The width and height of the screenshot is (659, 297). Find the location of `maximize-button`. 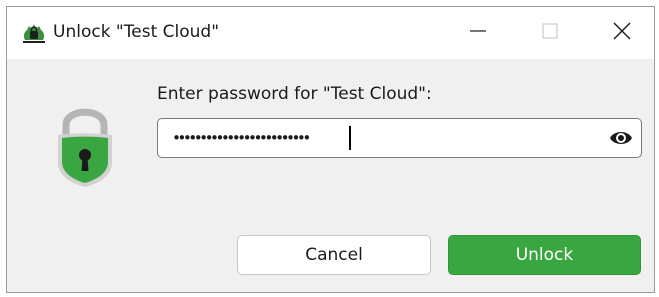

maximize-button is located at coordinates (550, 33).